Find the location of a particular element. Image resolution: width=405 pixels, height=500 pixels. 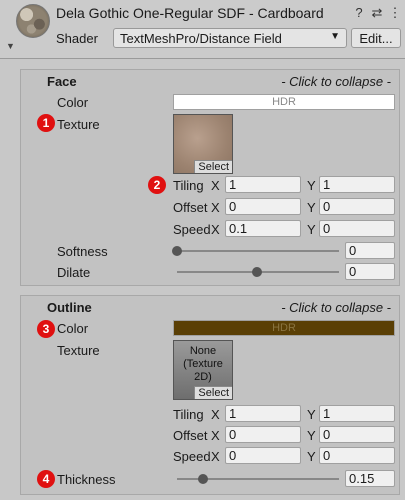

face-tiling-y-label: Y is located at coordinates (311, 185).